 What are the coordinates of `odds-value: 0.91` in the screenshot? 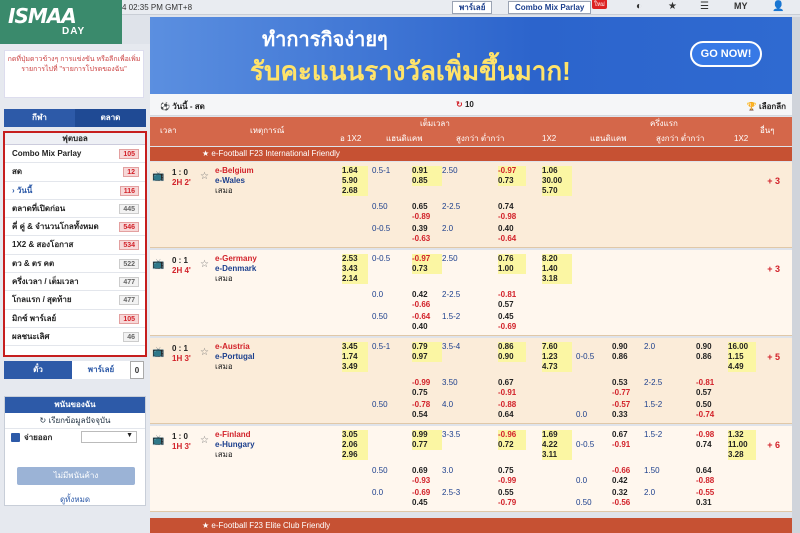 It's located at (427, 171).